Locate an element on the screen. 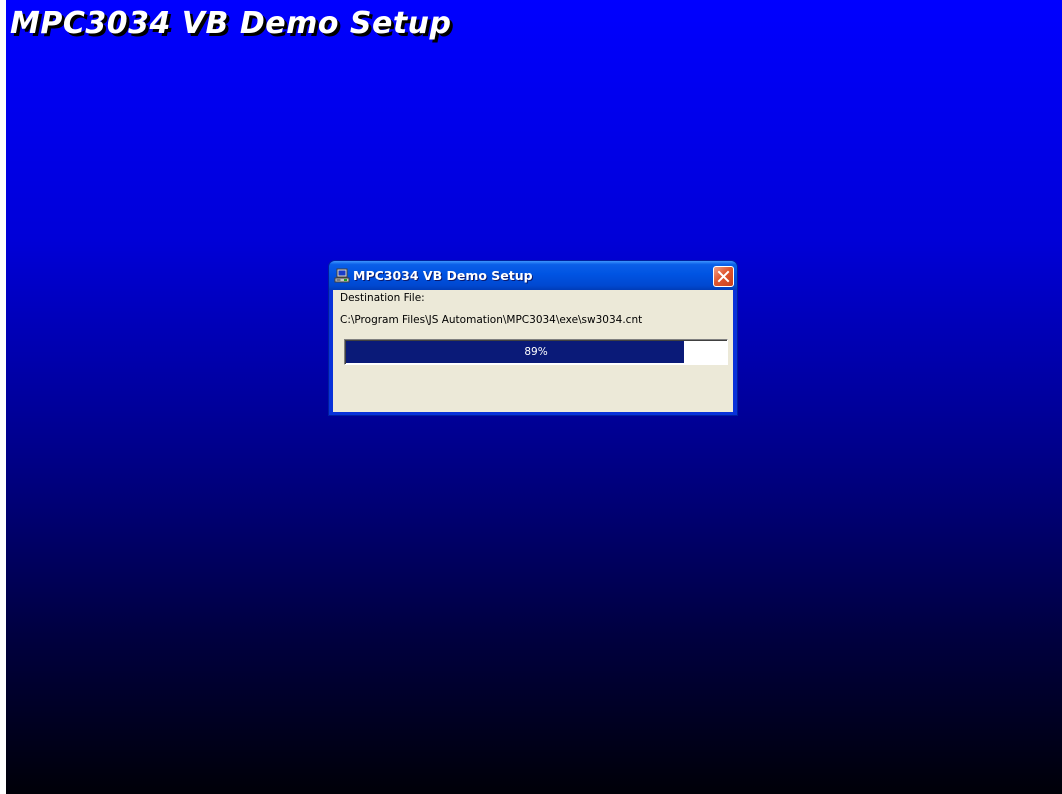  dialog-title: MPC3034 VB Demo Setup is located at coordinates (443, 275).